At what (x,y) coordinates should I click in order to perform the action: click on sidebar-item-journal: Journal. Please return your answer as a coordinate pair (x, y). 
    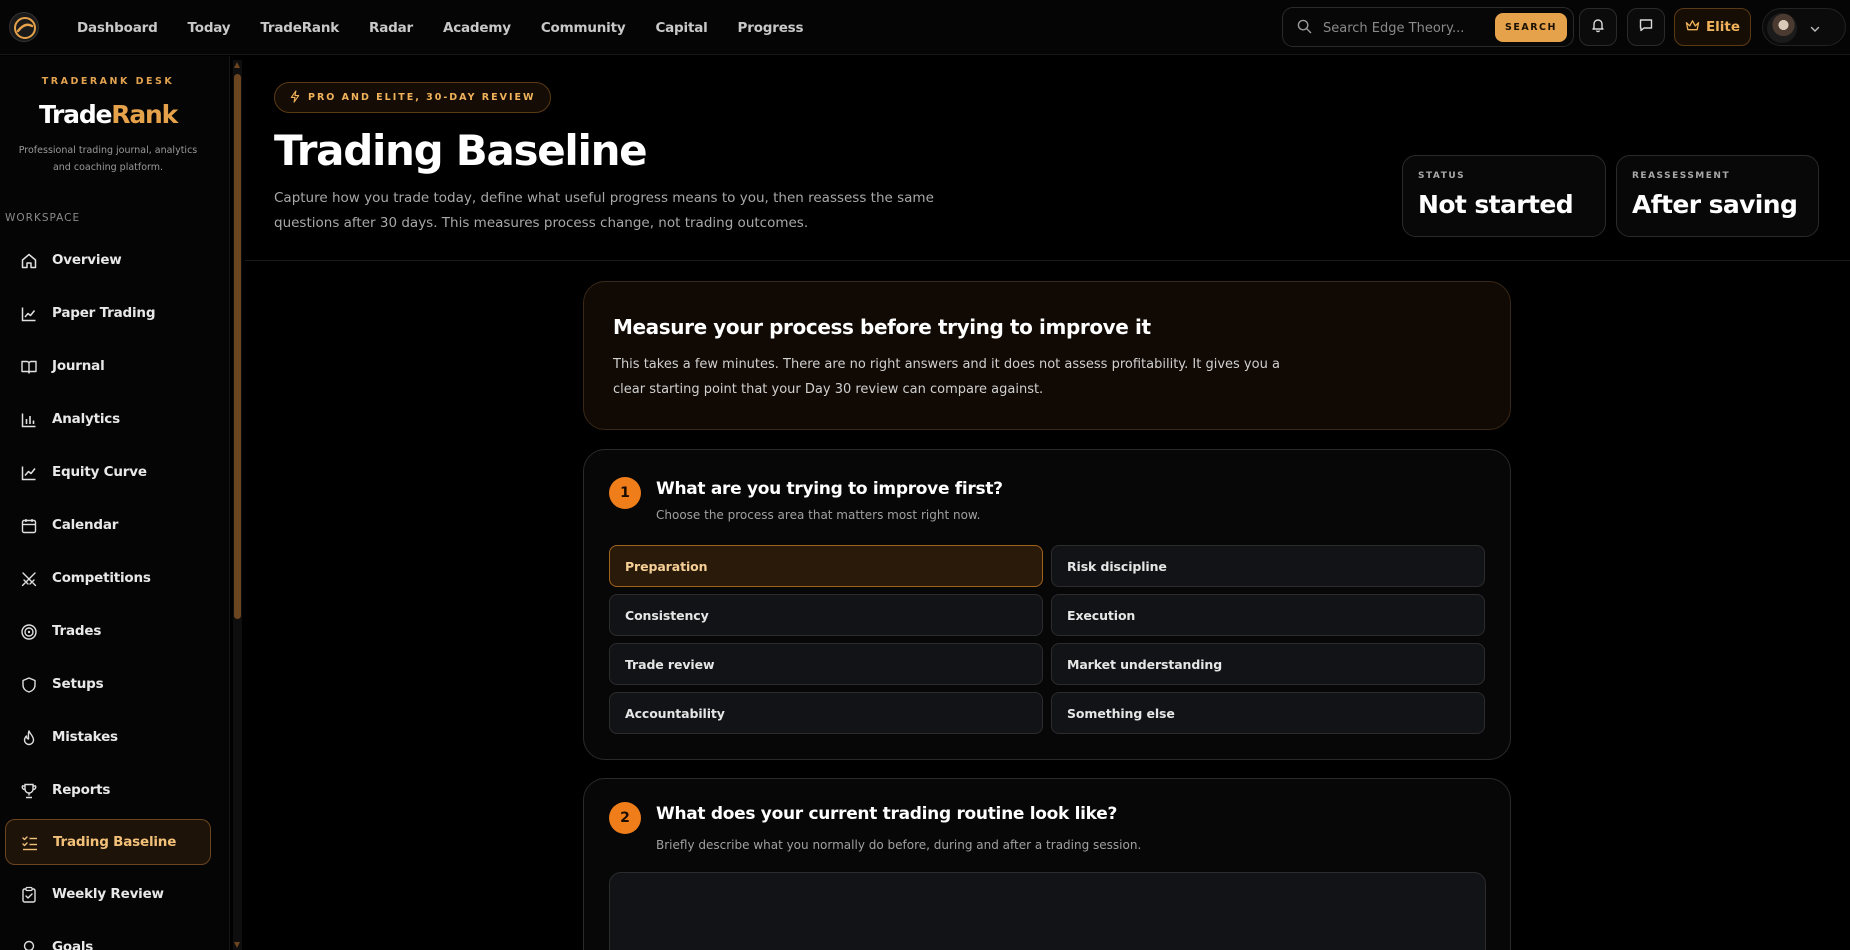
    Looking at the image, I should click on (108, 367).